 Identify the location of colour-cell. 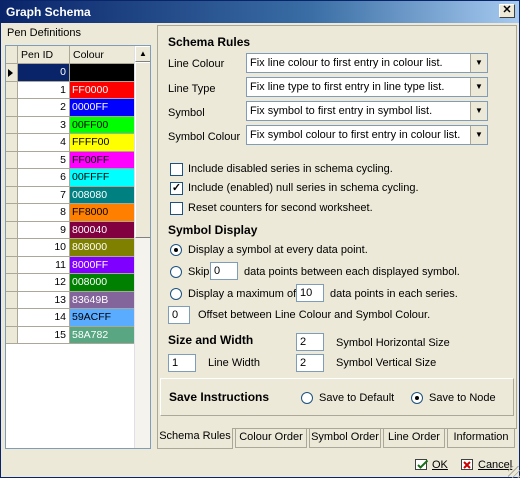
(102, 72).